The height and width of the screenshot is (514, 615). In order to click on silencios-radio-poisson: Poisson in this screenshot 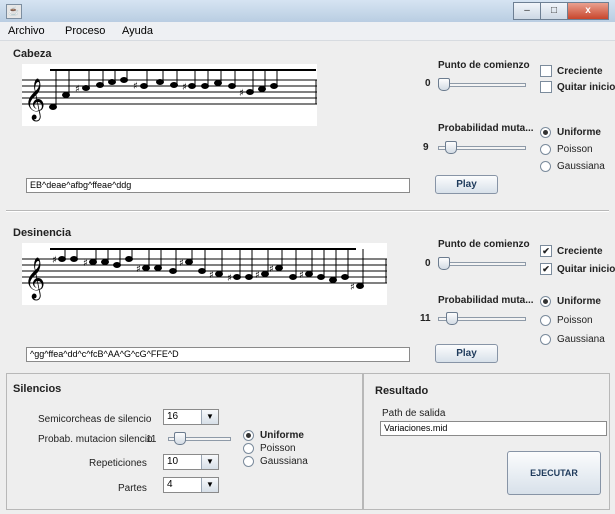, I will do `click(269, 448)`.